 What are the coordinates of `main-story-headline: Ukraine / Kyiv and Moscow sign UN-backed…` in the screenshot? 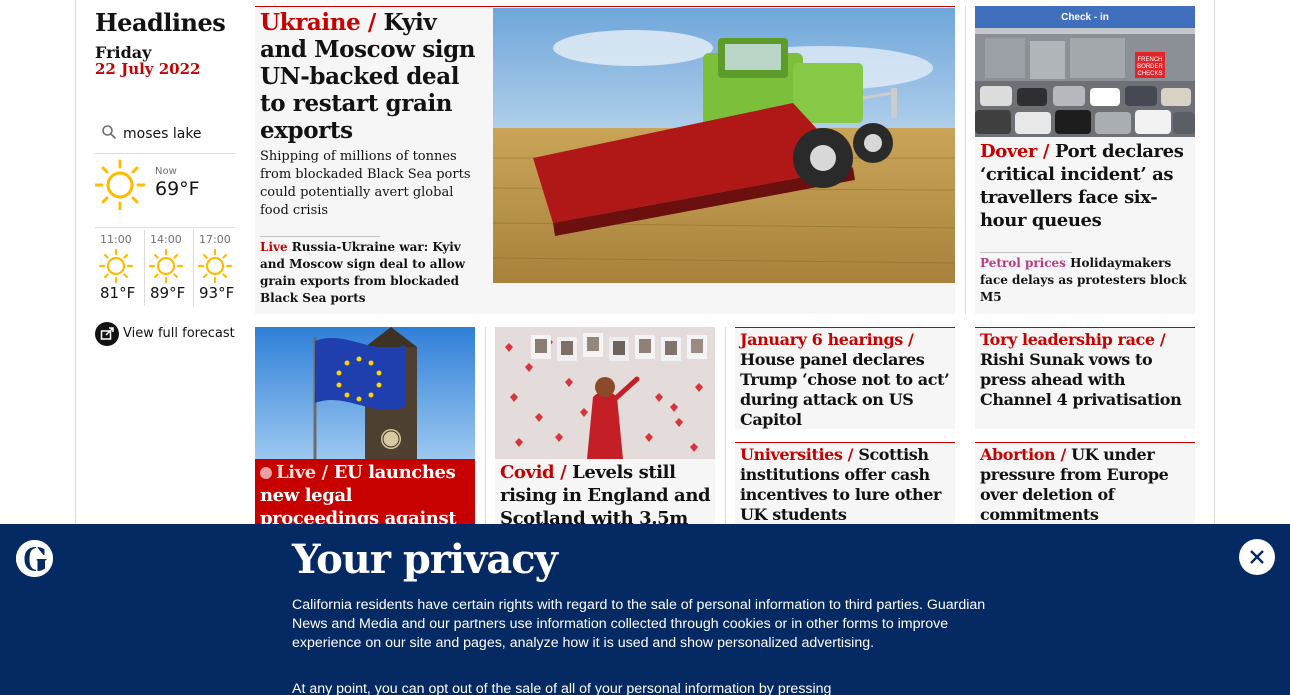 It's located at (374, 76).